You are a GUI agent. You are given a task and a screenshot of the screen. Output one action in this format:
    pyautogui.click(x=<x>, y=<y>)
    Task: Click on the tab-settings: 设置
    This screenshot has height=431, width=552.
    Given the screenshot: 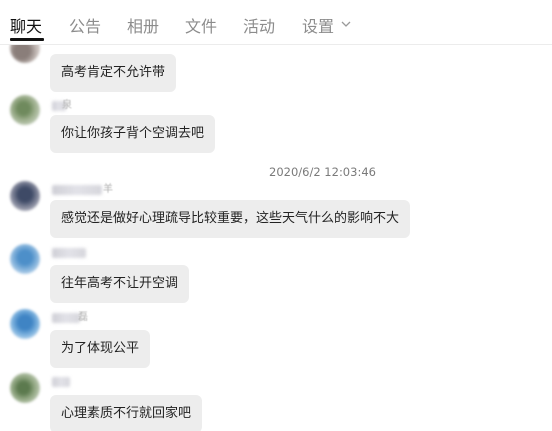 What is the action you would take?
    pyautogui.click(x=318, y=27)
    